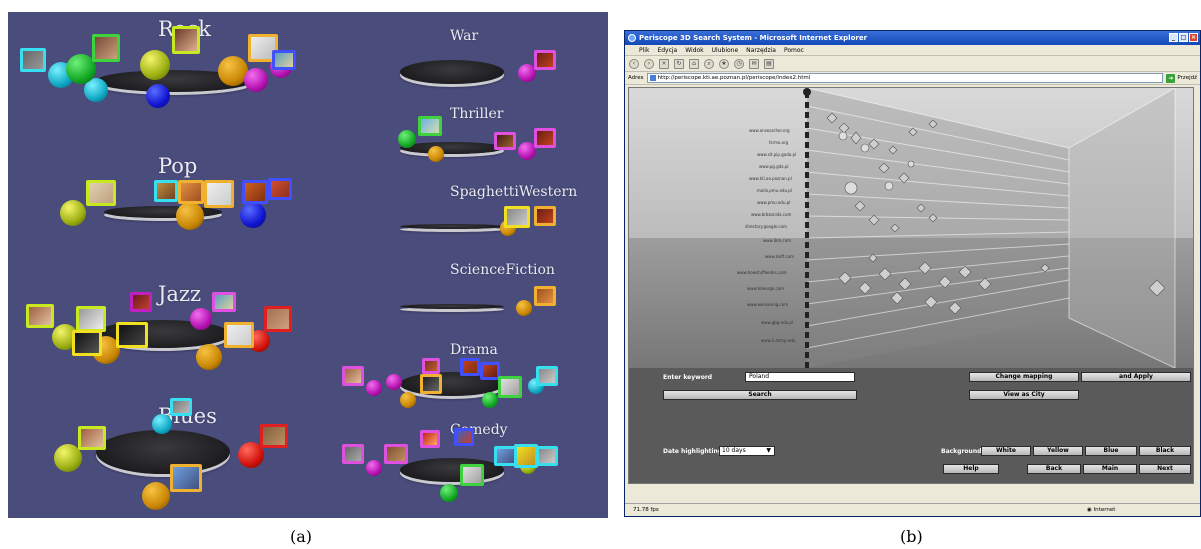 Image resolution: width=1201 pixels, height=549 pixels. What do you see at coordinates (644, 50) in the screenshot?
I see `menu-item-file: Plik` at bounding box center [644, 50].